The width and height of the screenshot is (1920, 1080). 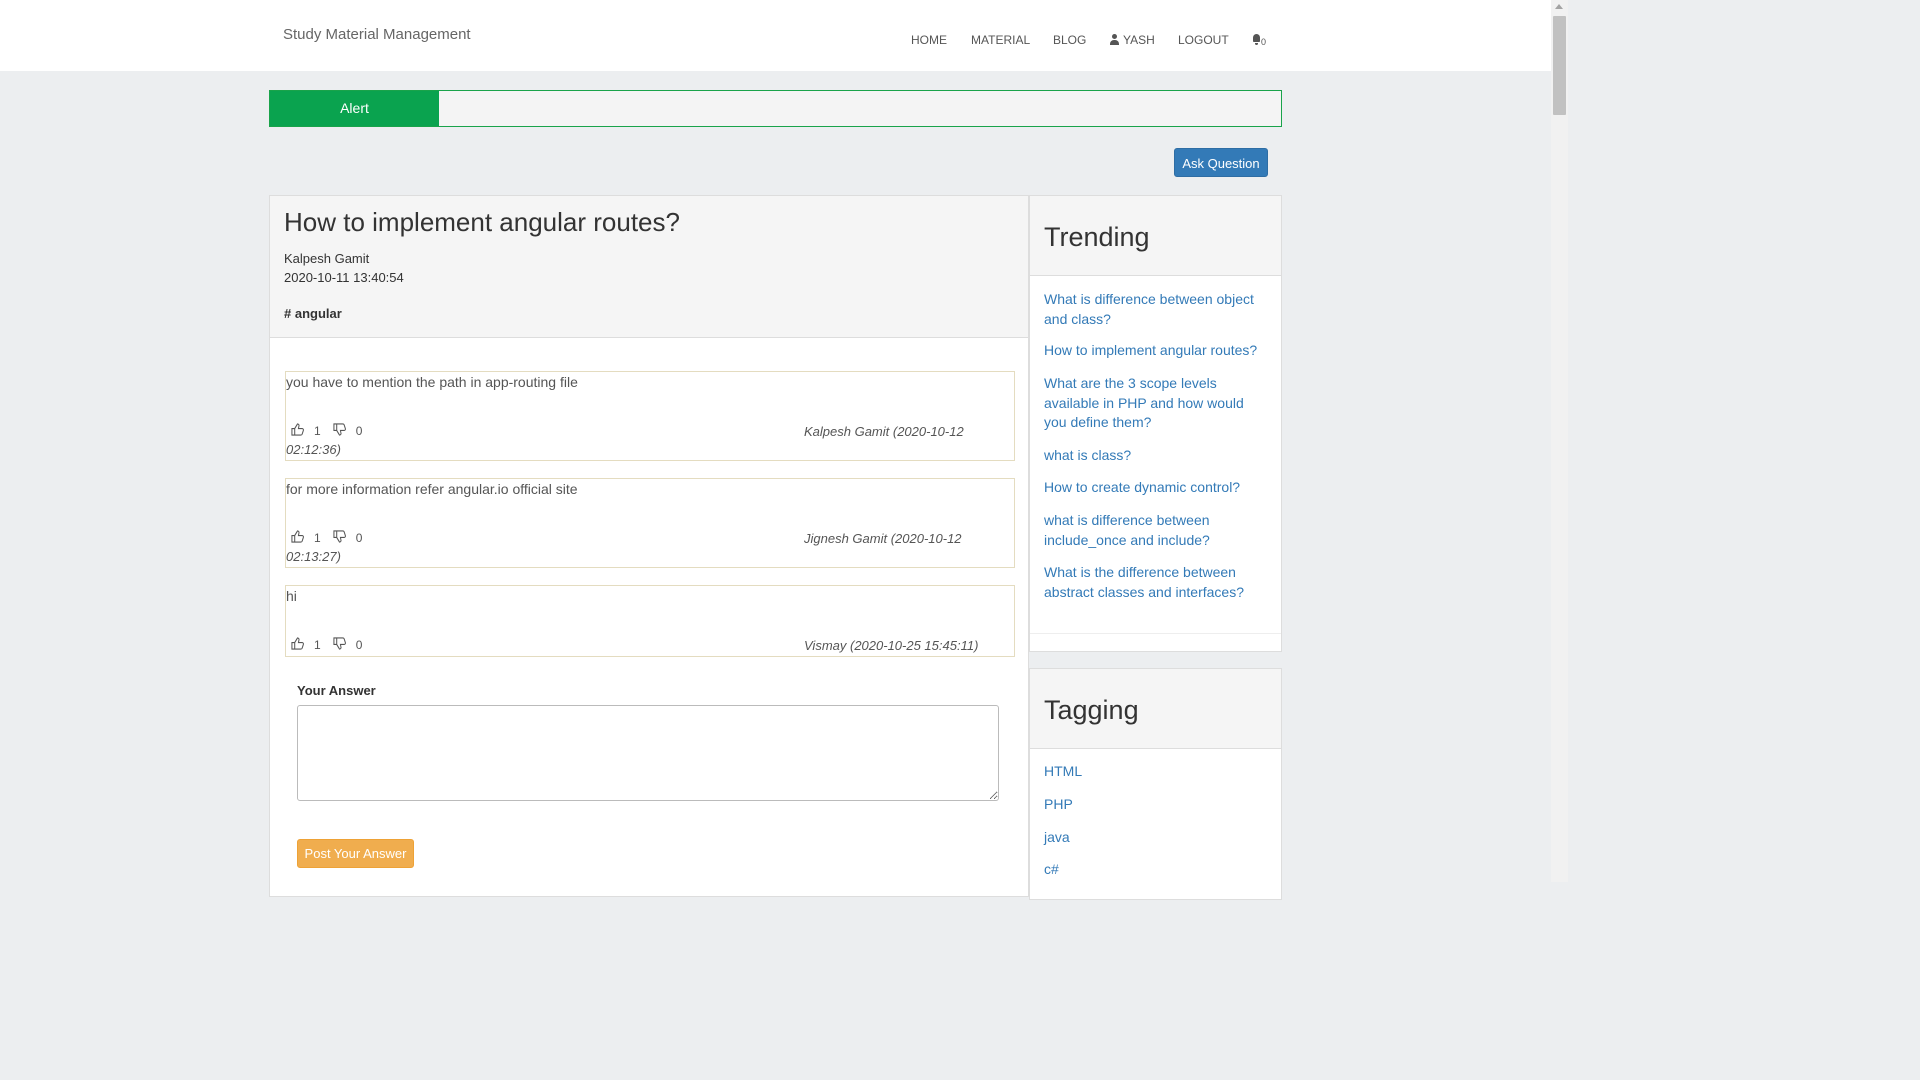 What do you see at coordinates (929, 40) in the screenshot?
I see `nav-home: HOME` at bounding box center [929, 40].